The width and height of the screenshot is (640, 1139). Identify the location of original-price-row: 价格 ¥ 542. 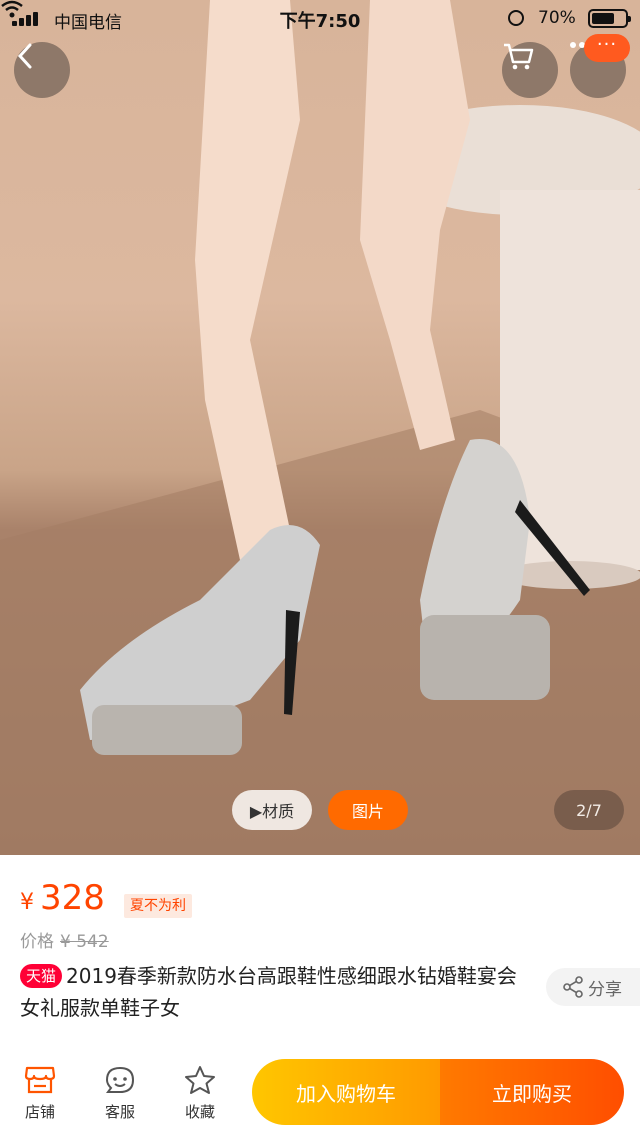
(64, 939).